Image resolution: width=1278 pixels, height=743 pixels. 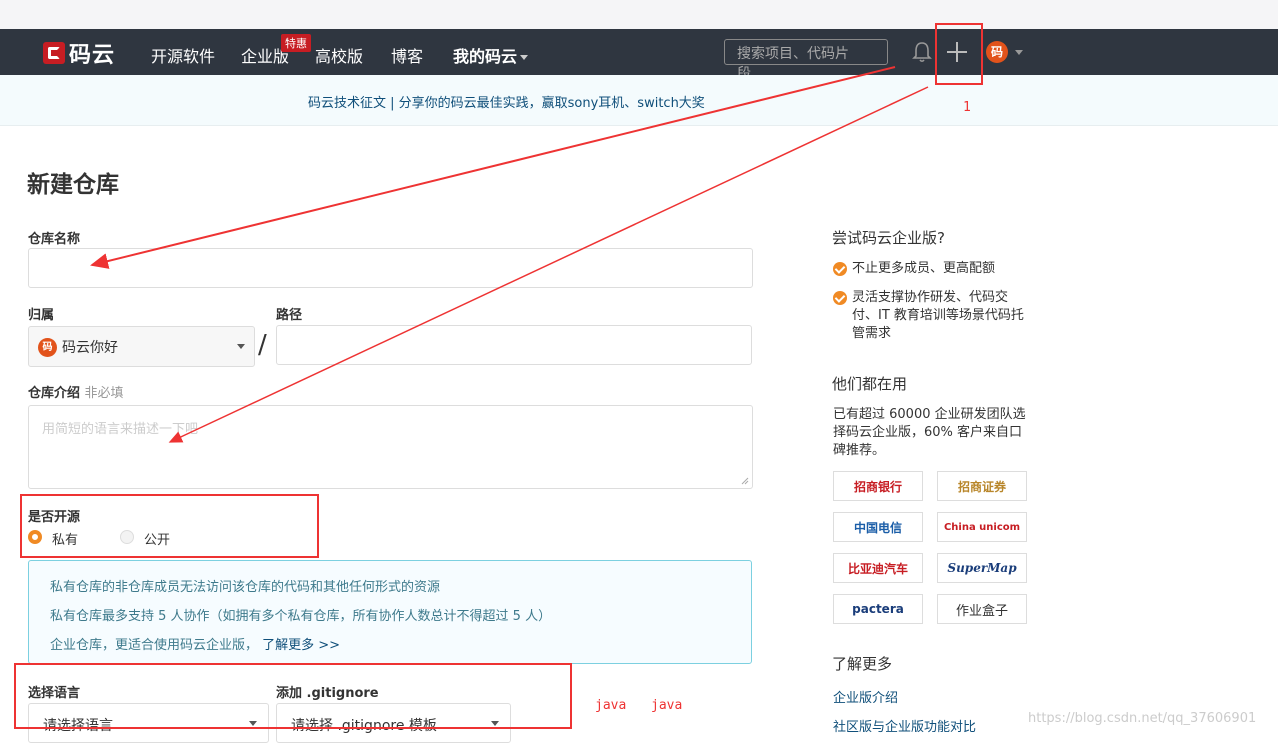 What do you see at coordinates (611, 705) in the screenshot?
I see `annotation-java-1: java` at bounding box center [611, 705].